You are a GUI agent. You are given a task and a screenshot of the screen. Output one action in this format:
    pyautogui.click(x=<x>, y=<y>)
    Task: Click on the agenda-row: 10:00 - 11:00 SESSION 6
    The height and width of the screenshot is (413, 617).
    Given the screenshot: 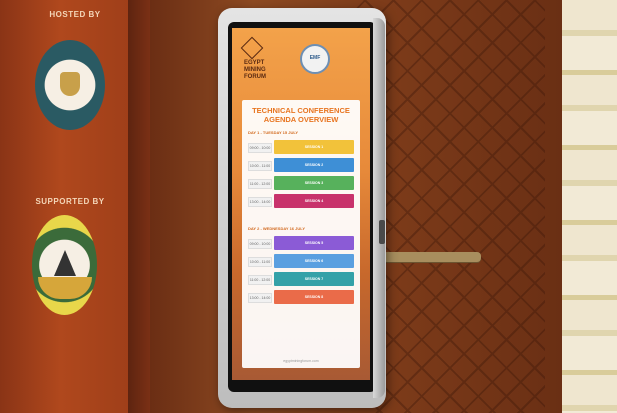 What is the action you would take?
    pyautogui.click(x=301, y=261)
    